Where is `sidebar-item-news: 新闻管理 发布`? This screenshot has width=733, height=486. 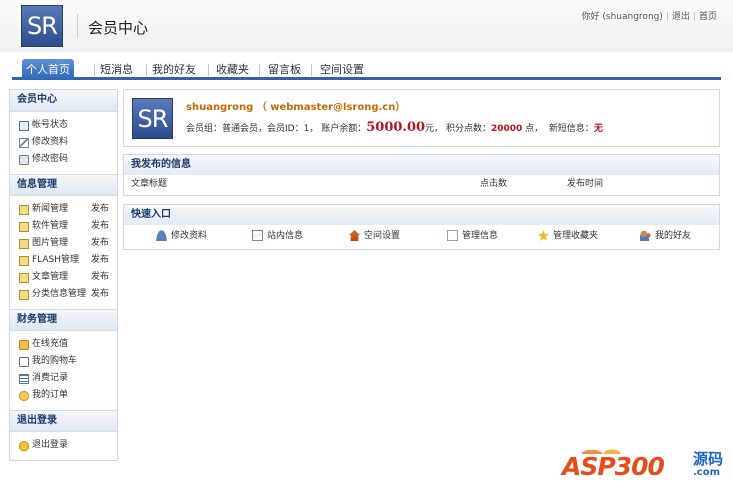
sidebar-item-news: 新闻管理 发布 is located at coordinates (63, 209).